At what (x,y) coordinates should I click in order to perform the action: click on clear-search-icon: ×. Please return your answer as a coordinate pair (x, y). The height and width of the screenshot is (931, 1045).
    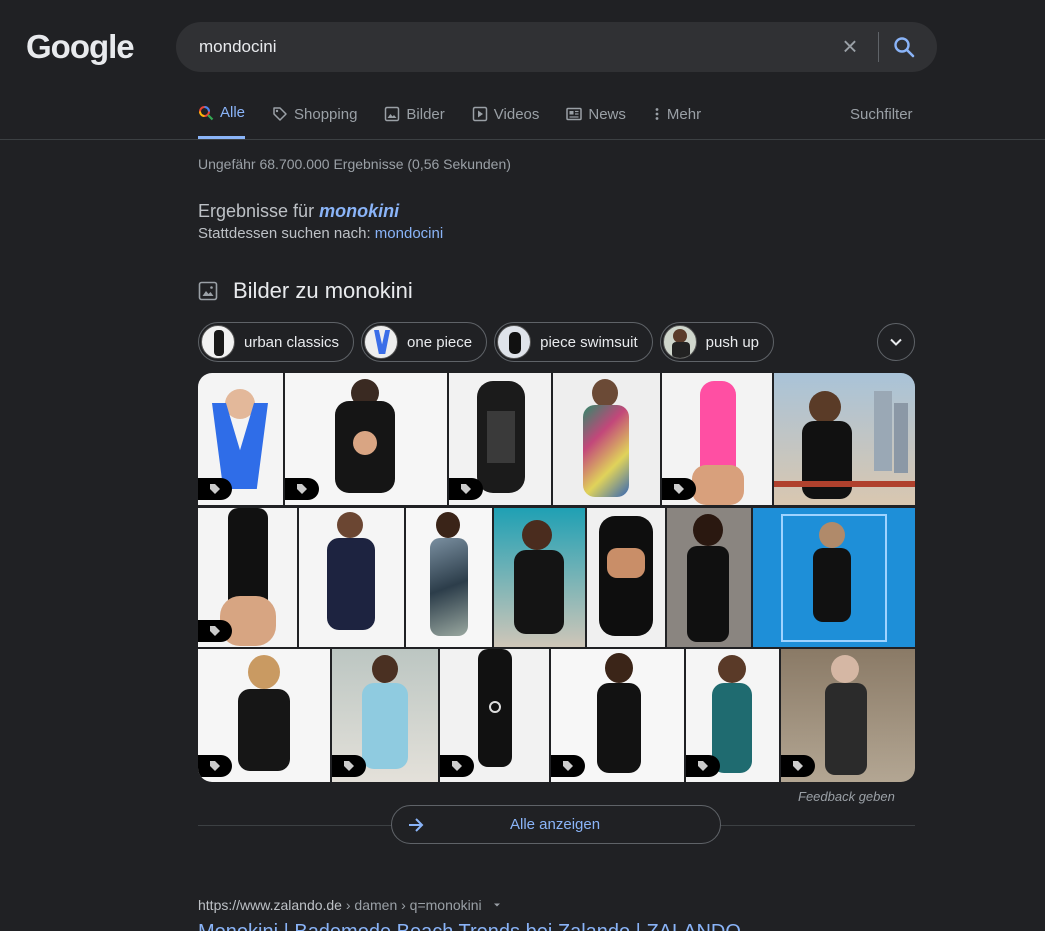
    Looking at the image, I should click on (850, 46).